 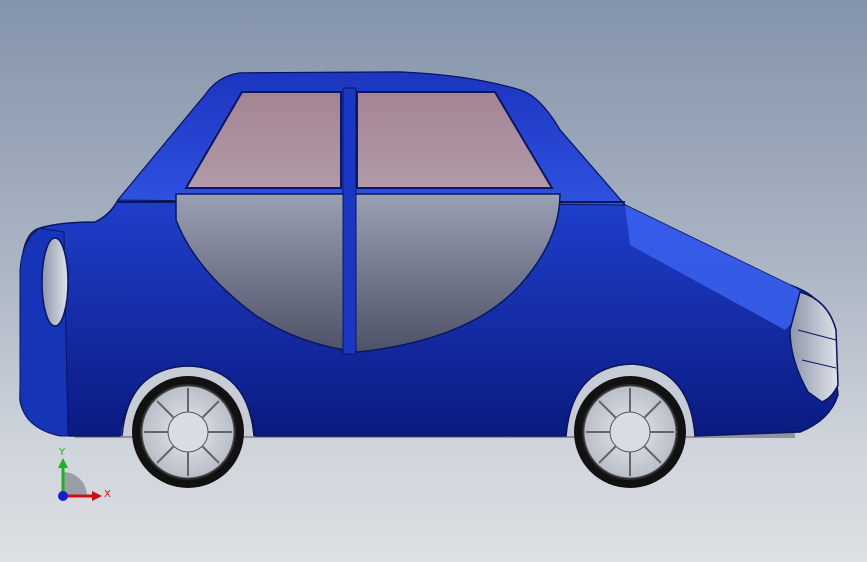 What do you see at coordinates (63, 463) in the screenshot?
I see `y-axis-arrowhead` at bounding box center [63, 463].